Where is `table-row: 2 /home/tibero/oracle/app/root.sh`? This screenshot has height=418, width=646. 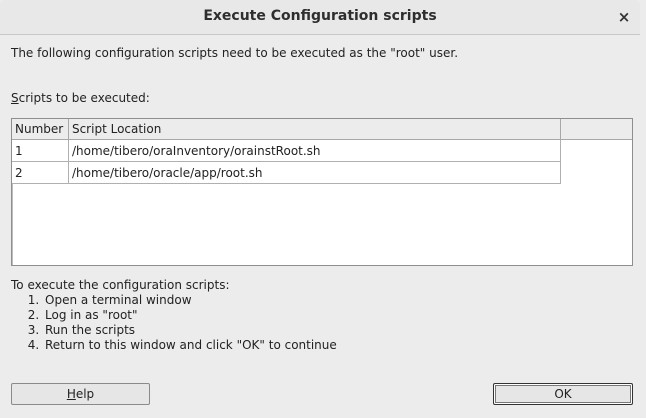
table-row: 2 /home/tibero/oracle/app/root.sh is located at coordinates (322, 172).